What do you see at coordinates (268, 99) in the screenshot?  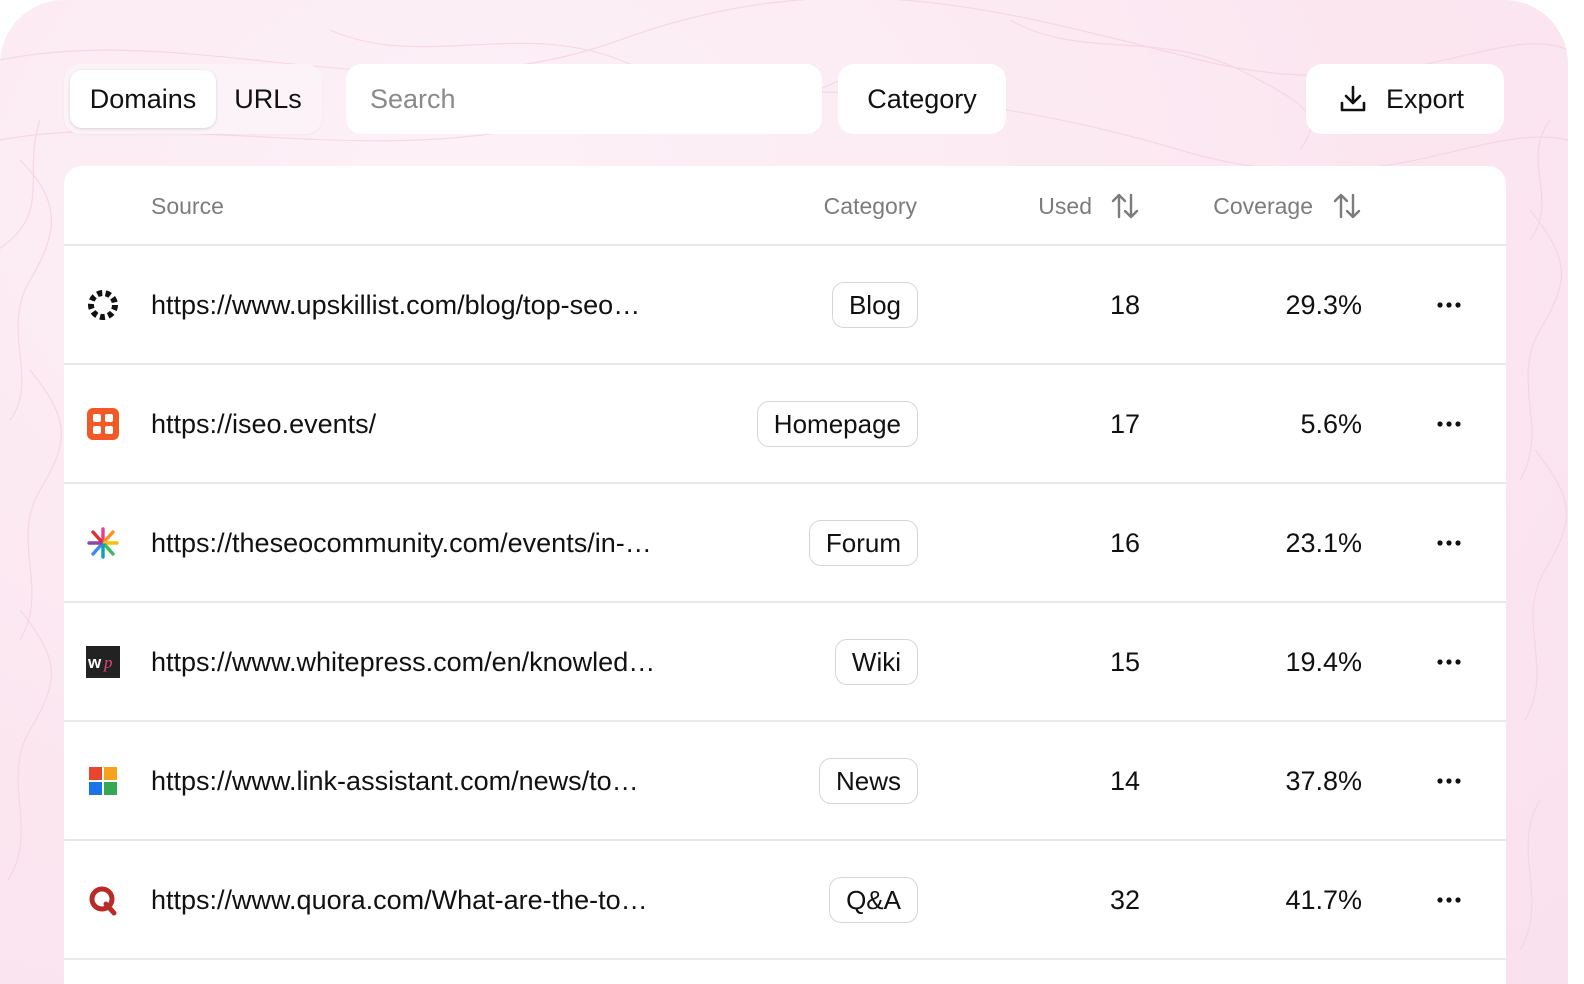 I see `urls-tab: URLs` at bounding box center [268, 99].